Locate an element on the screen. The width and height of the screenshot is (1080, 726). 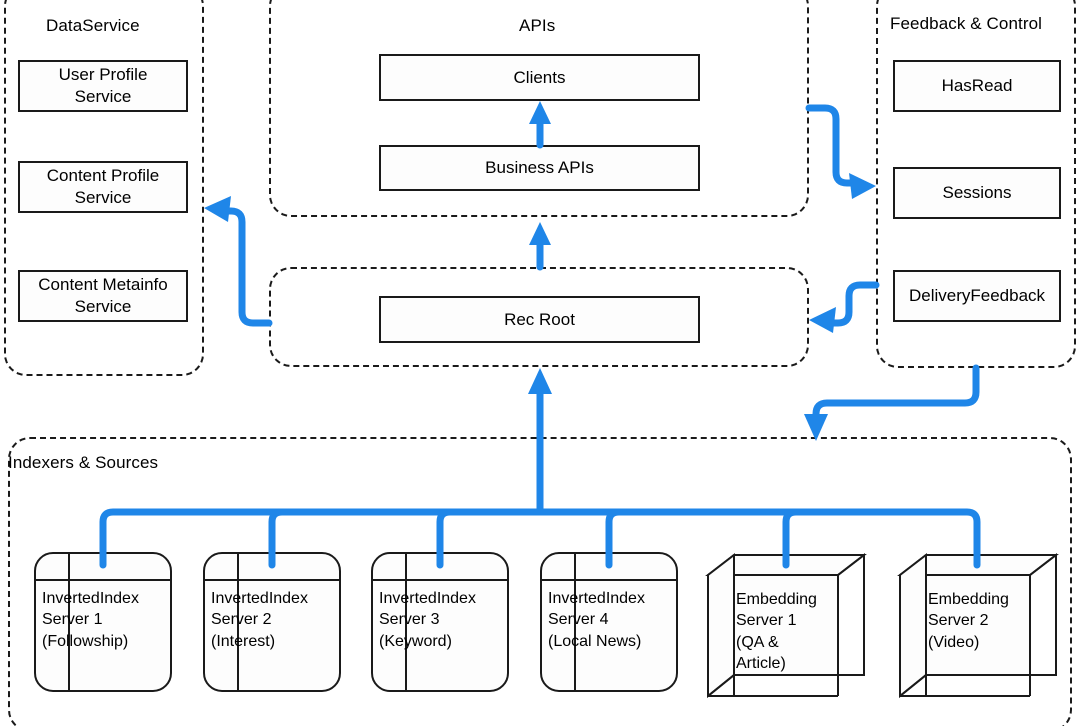
node-invertedindex-server-2: InvertedIndex Server 2 (Interest) is located at coordinates (272, 622).